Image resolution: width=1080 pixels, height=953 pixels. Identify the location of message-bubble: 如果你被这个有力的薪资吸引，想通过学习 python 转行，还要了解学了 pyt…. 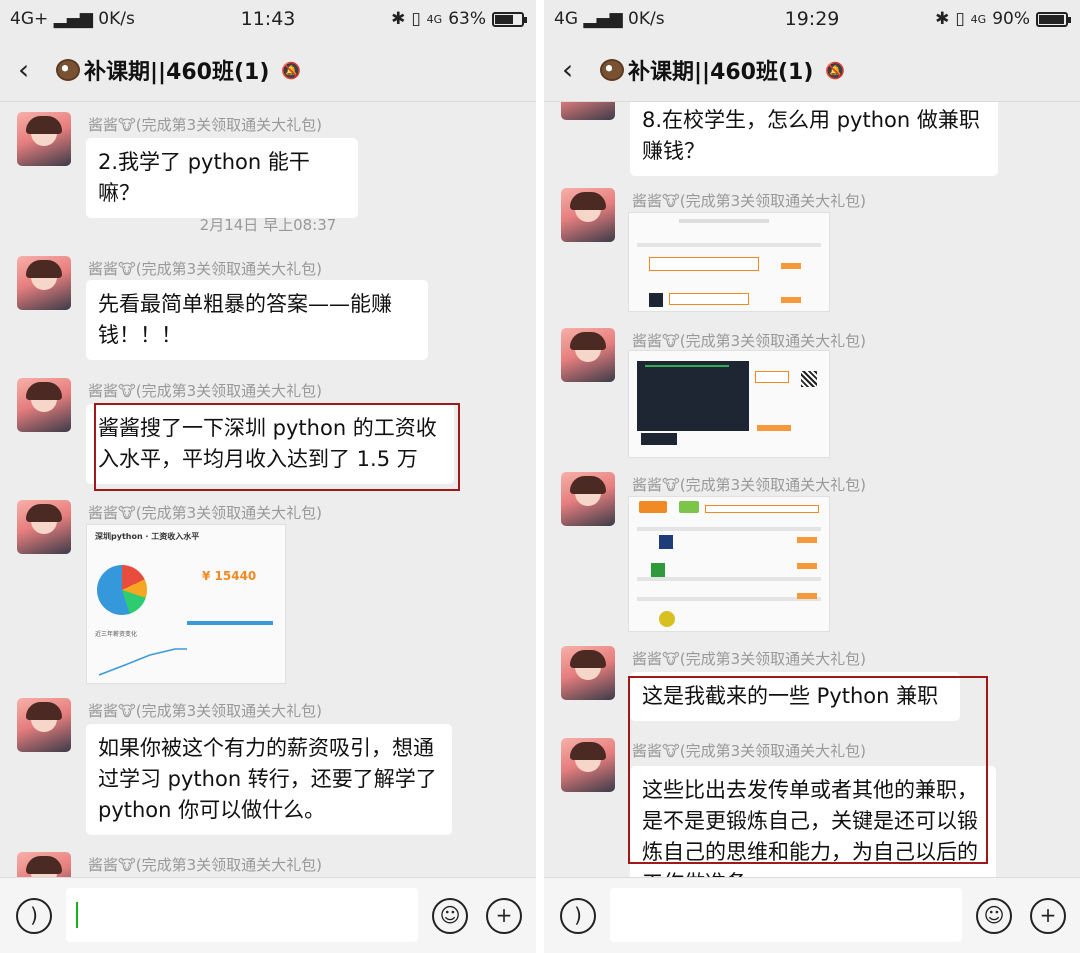
(269, 779).